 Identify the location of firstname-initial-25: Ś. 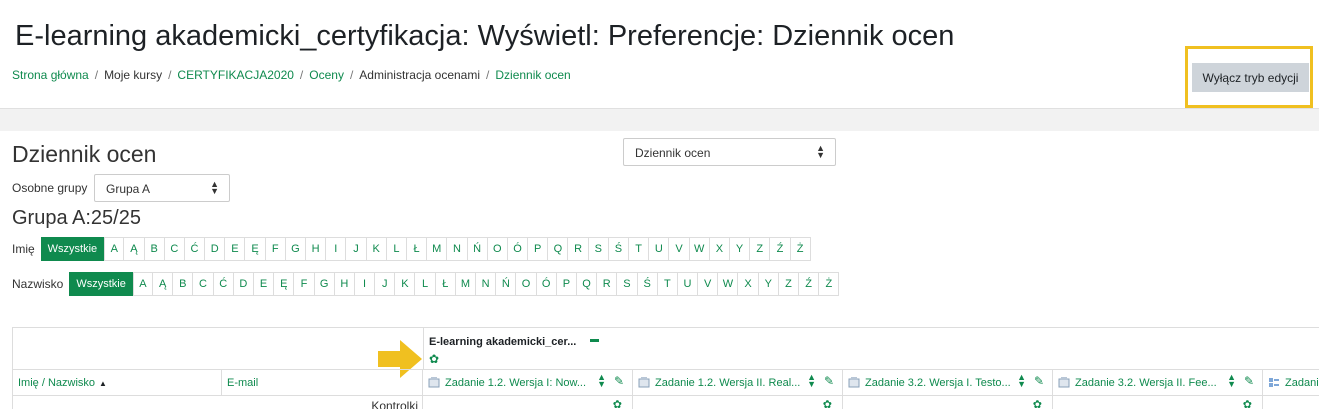
(619, 249).